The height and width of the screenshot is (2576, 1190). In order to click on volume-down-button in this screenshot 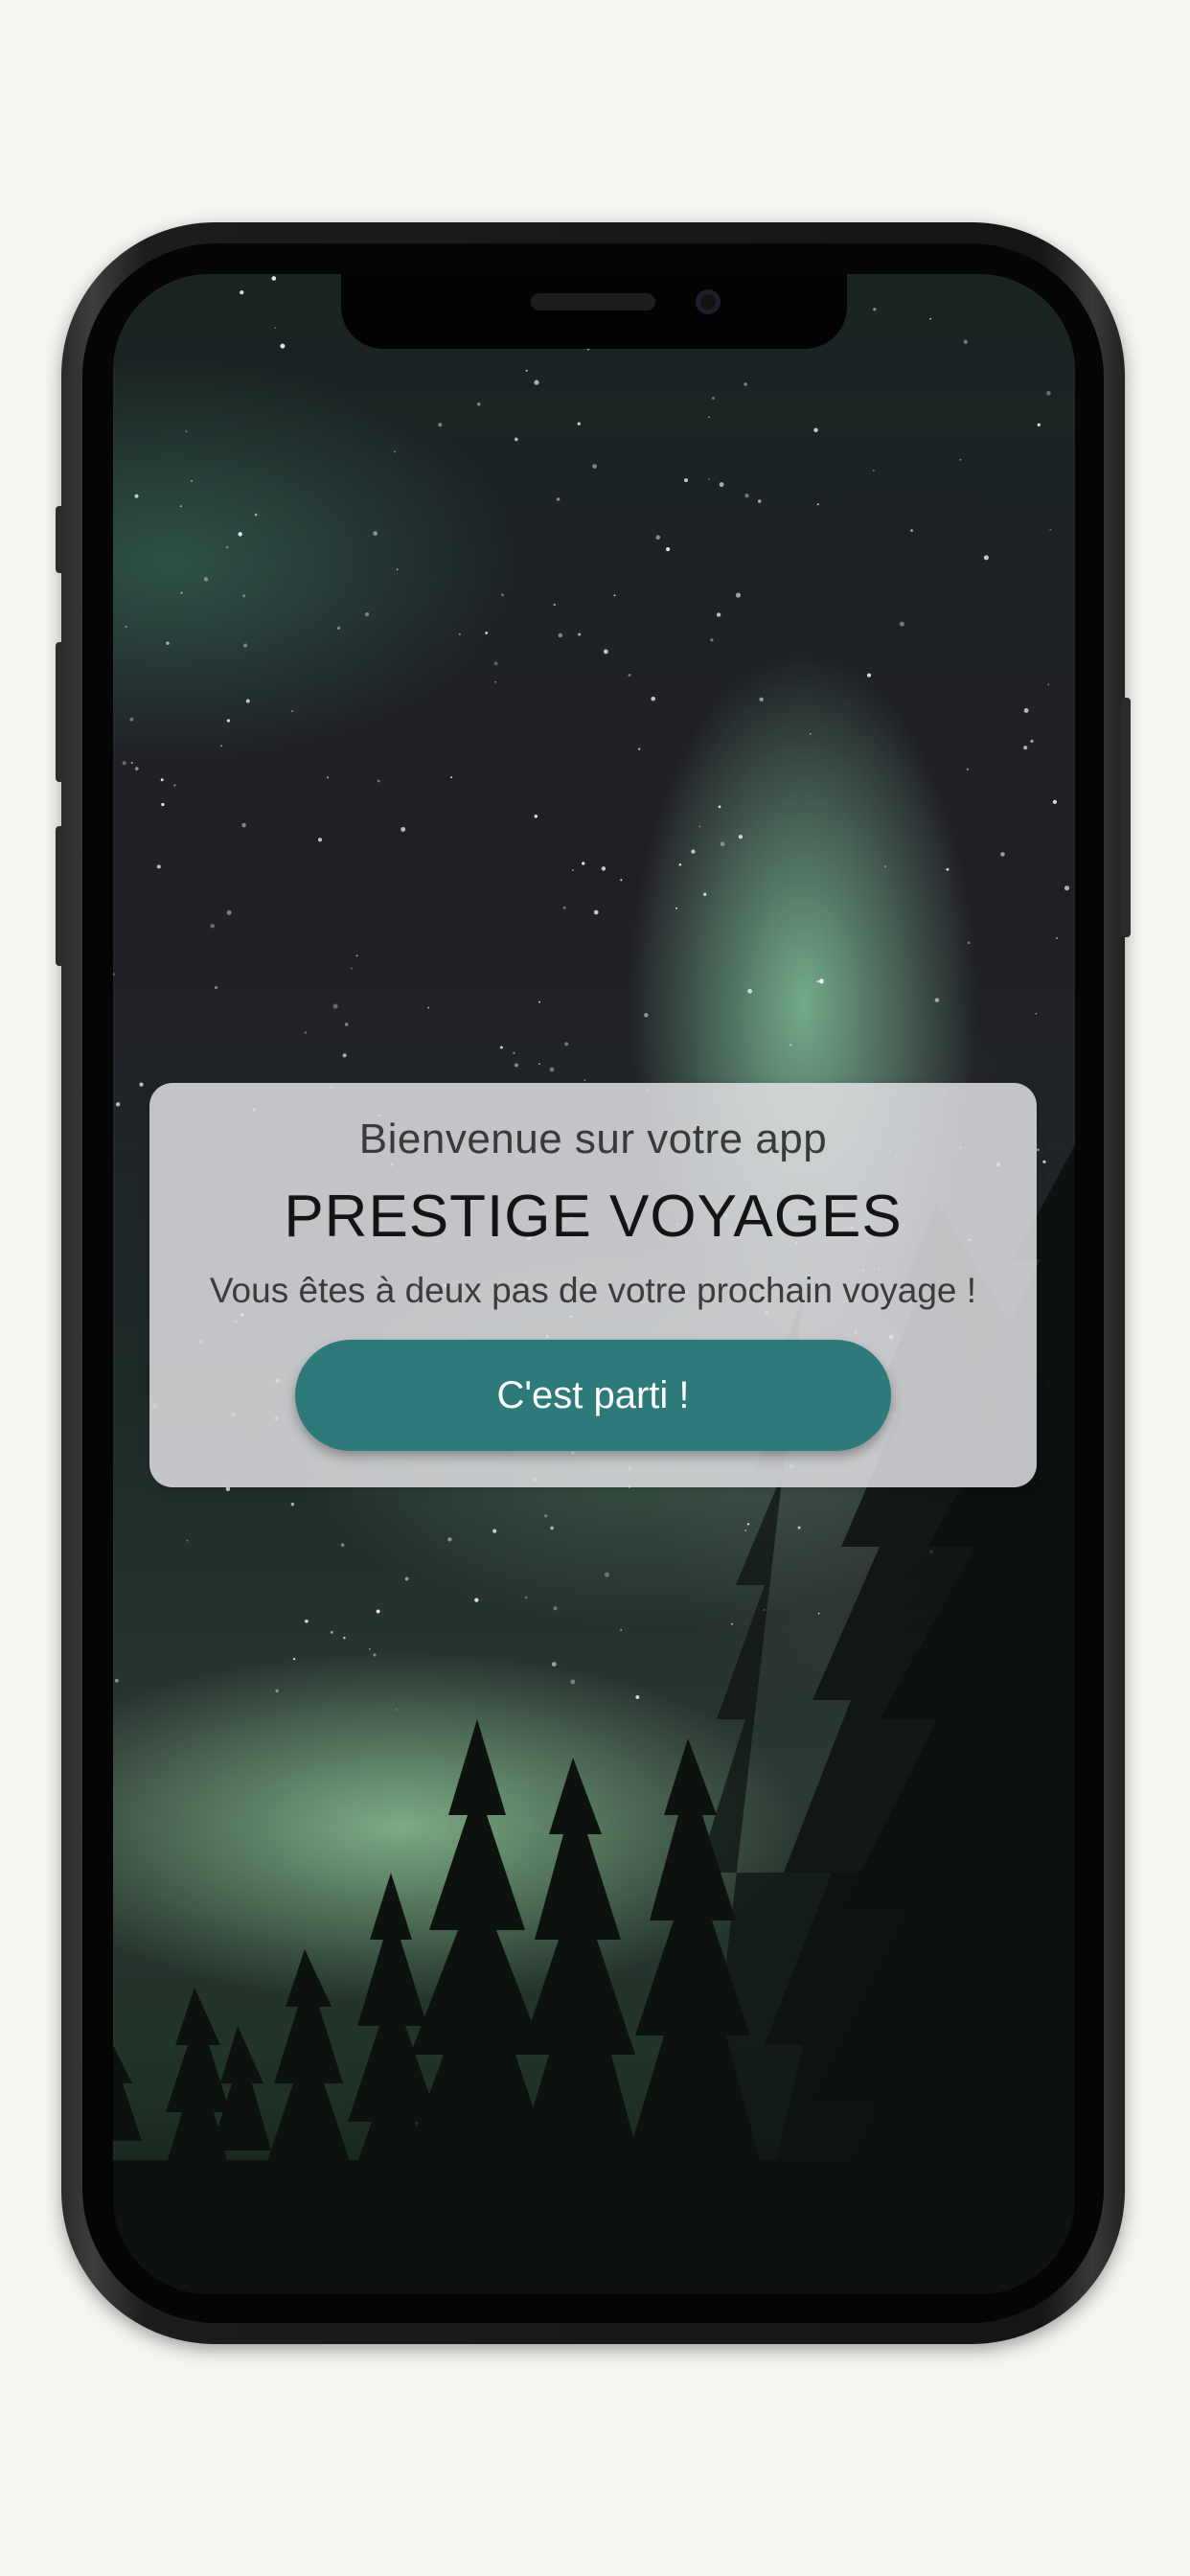, I will do `click(60, 896)`.